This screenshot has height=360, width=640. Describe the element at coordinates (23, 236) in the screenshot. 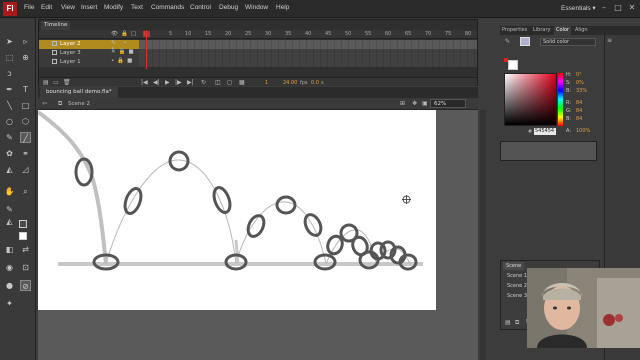

I see `fill-color-swatch` at that location.